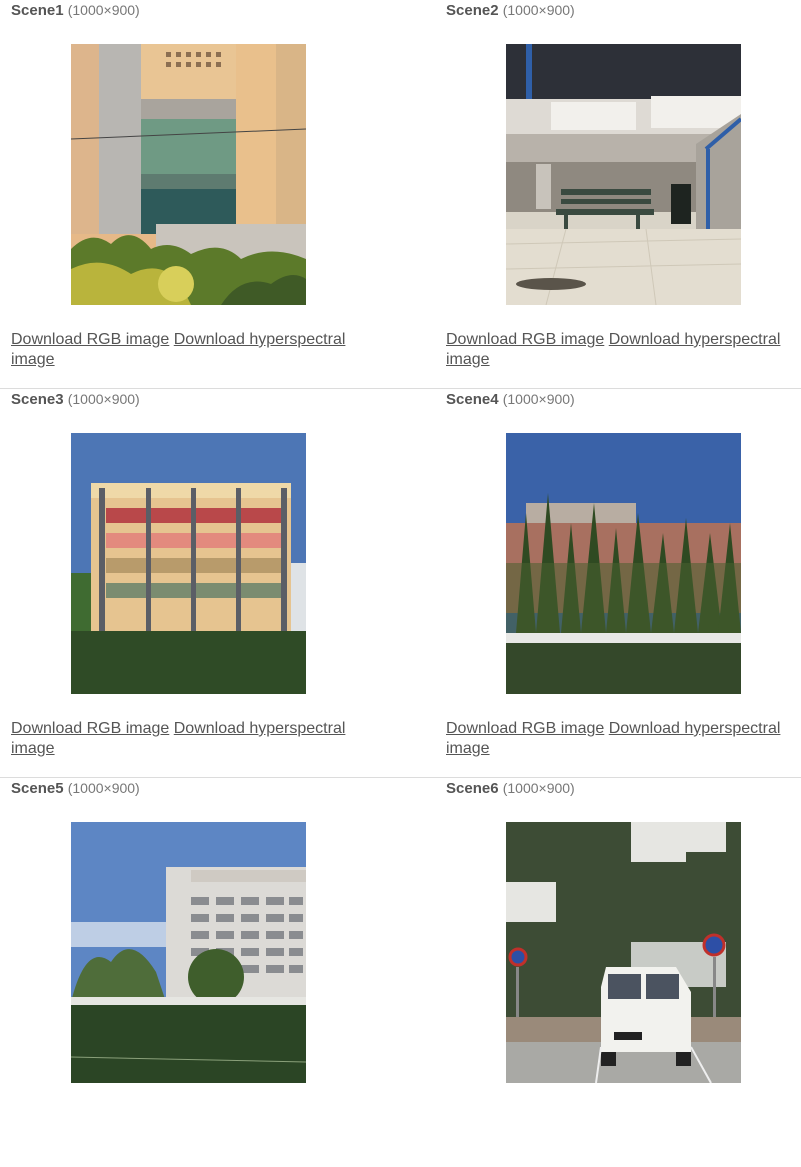  I want to click on campus-field-photo, so click(188, 952).